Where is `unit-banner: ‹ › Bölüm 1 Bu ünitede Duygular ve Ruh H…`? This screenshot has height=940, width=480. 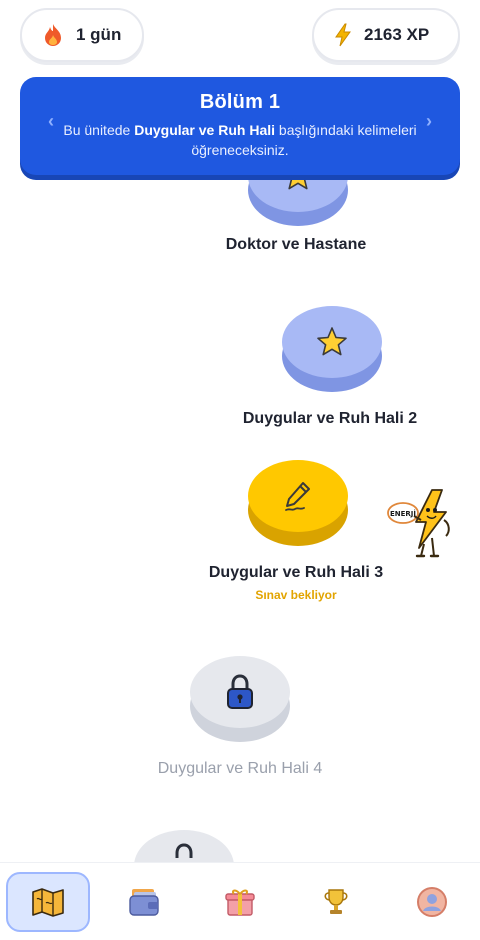 unit-banner: ‹ › Bölüm 1 Bu ünitede Duygular ve Ruh H… is located at coordinates (240, 126).